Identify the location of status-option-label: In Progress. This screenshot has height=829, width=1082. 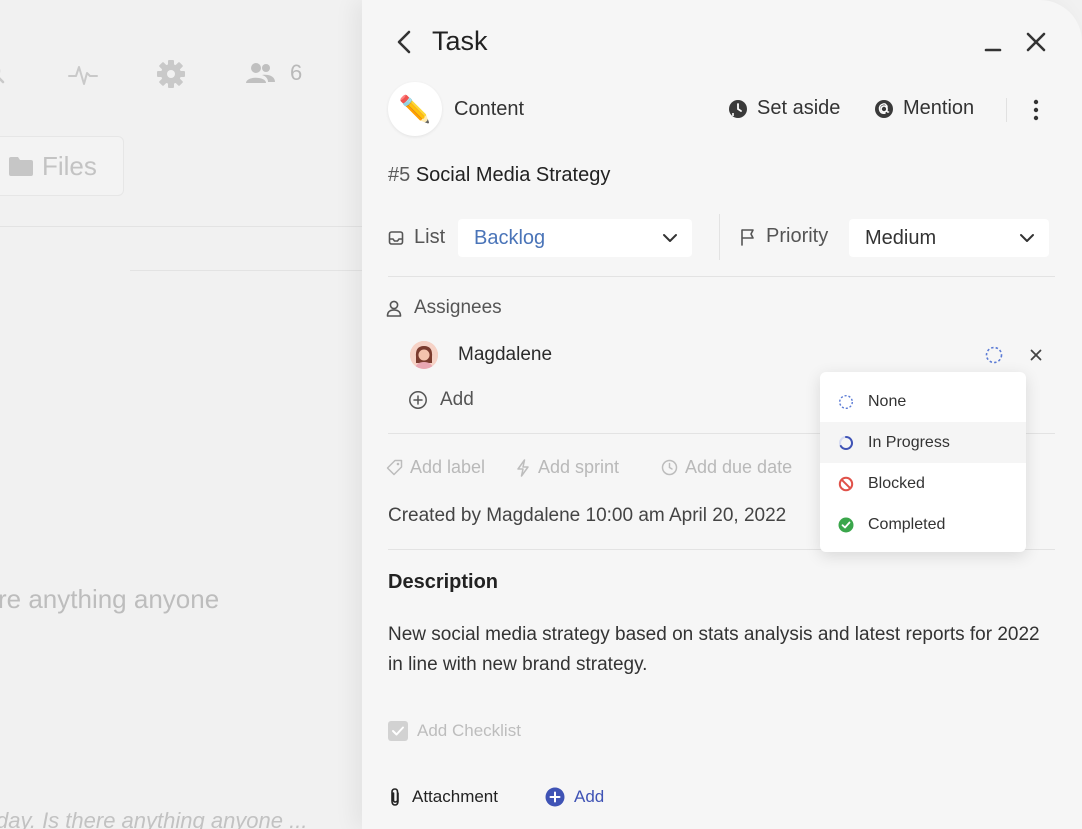
(909, 442).